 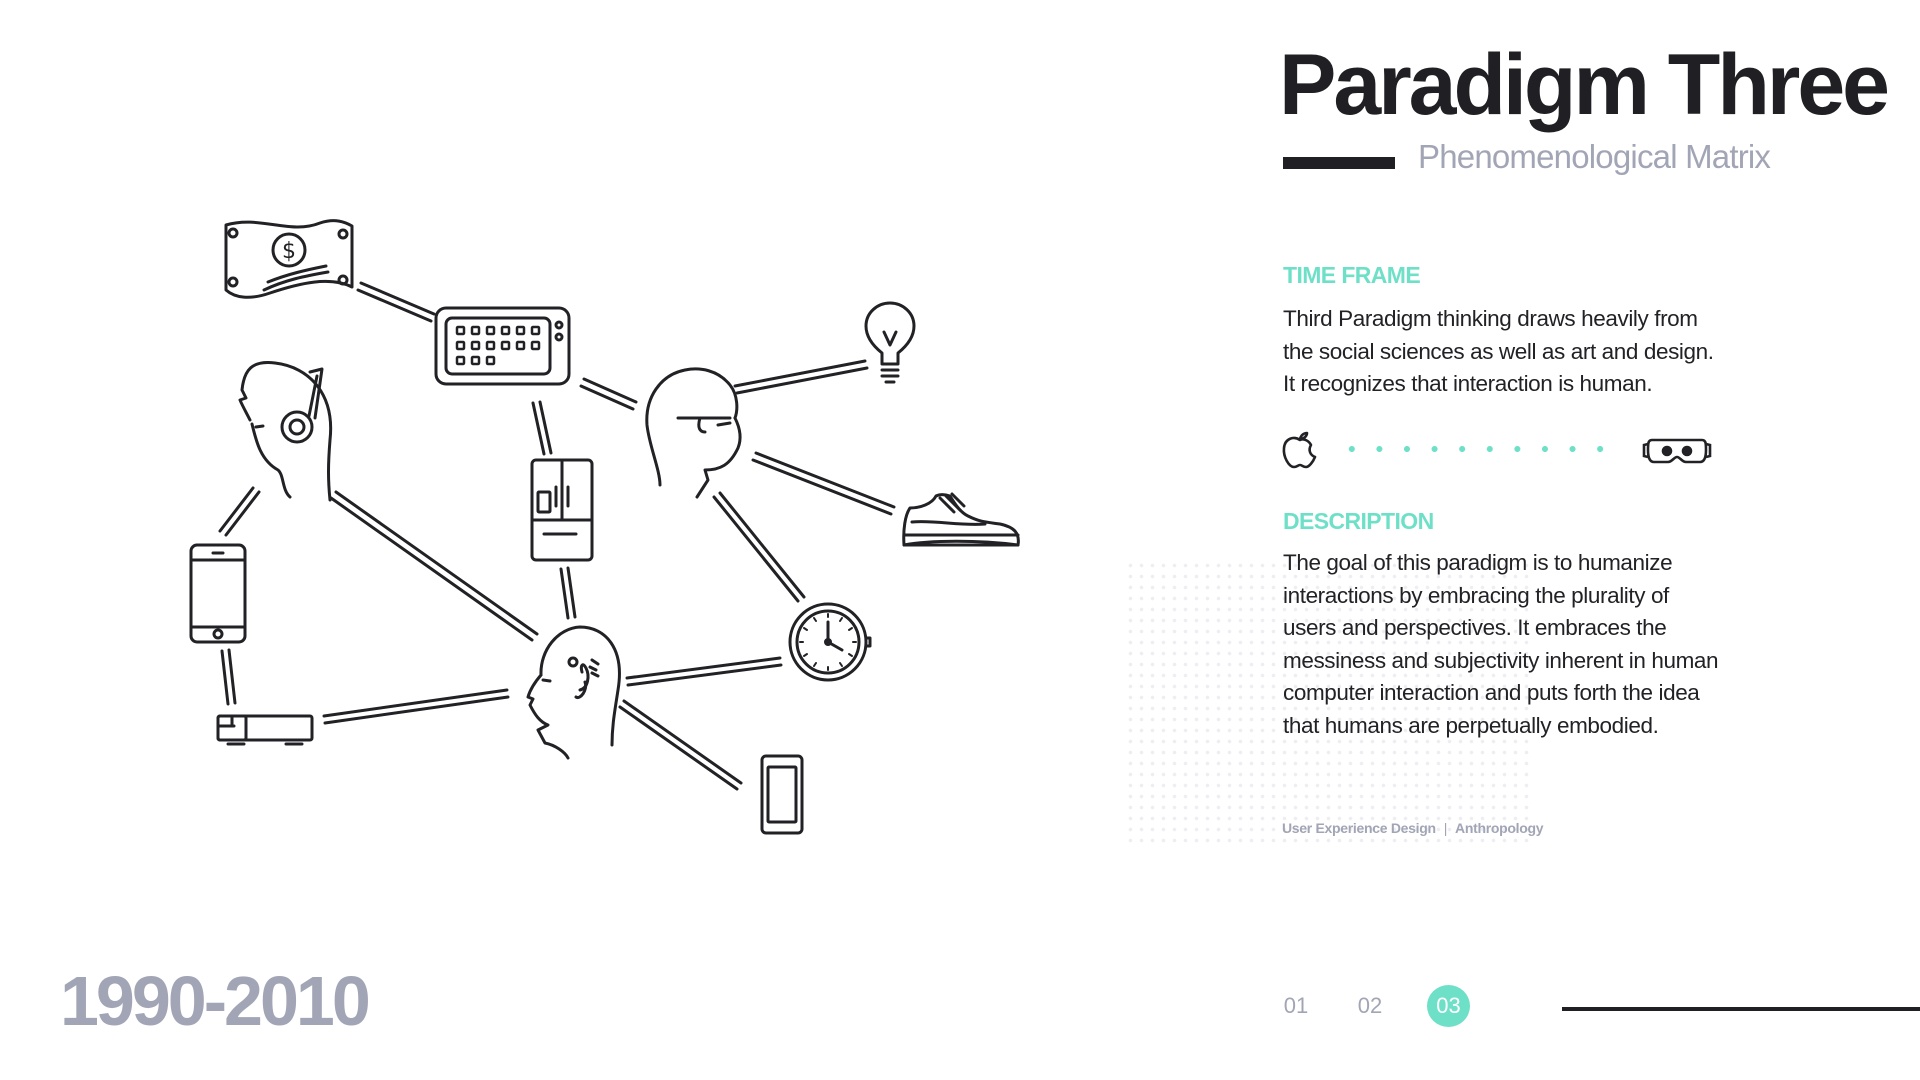 What do you see at coordinates (1359, 828) in the screenshot?
I see `tag-ux-design: User Experience Design` at bounding box center [1359, 828].